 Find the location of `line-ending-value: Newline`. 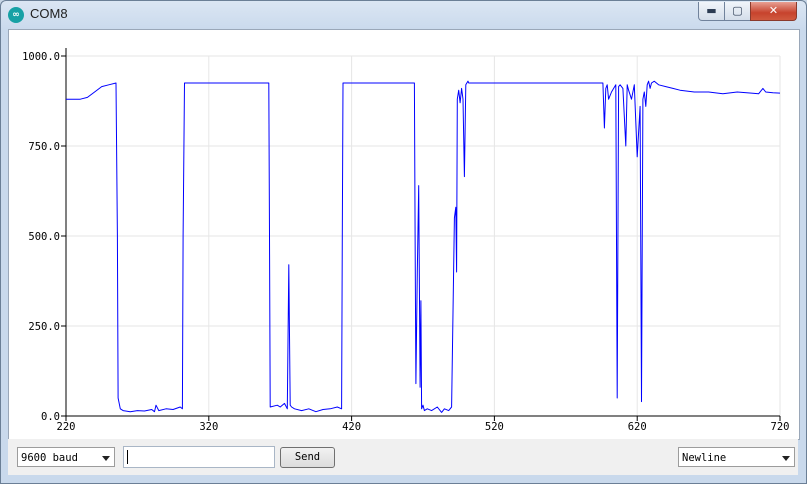

line-ending-value: Newline is located at coordinates (704, 458).